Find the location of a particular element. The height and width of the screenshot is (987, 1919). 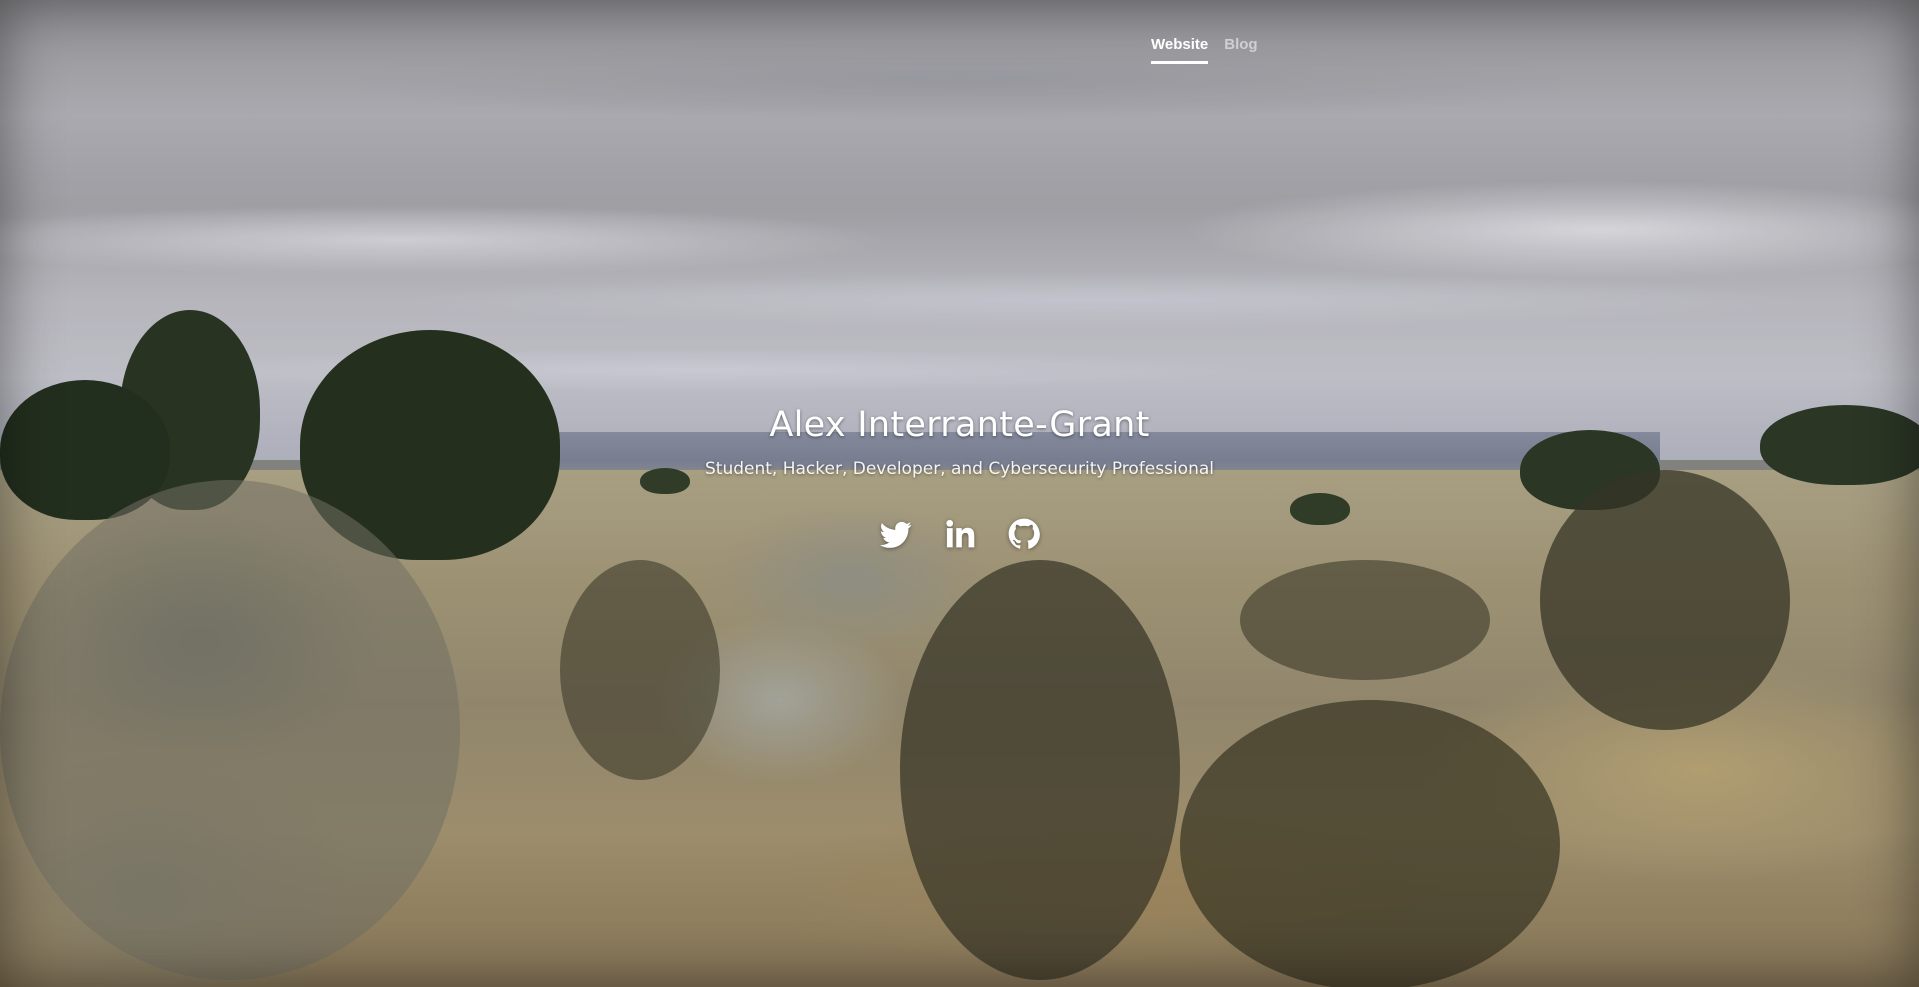

nav-website-link: Website is located at coordinates (1180, 50).